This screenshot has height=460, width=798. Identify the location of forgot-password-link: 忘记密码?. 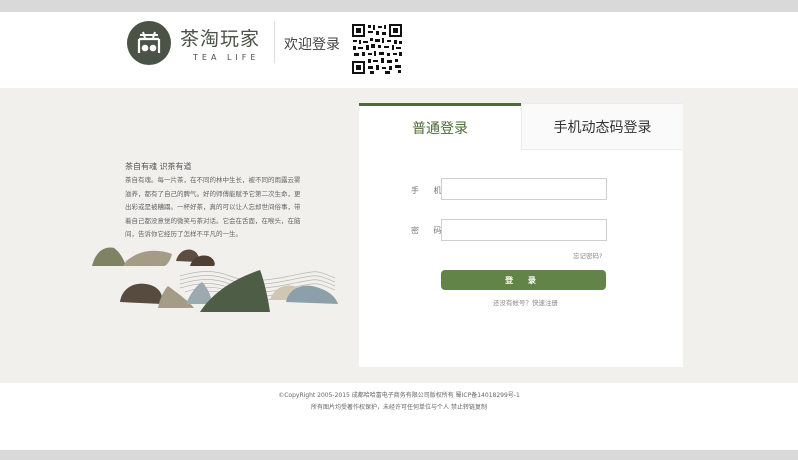
(587, 255).